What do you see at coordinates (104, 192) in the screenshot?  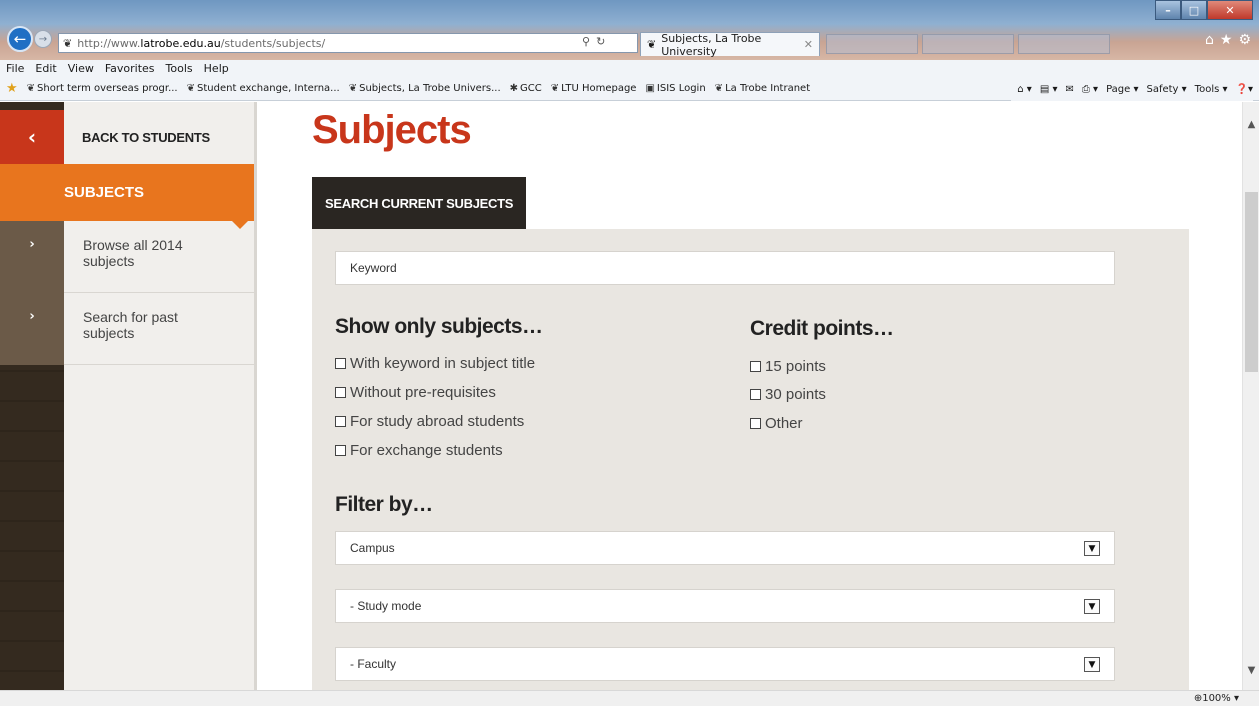 I see `sidebar-current-label: SUBJECTS` at bounding box center [104, 192].